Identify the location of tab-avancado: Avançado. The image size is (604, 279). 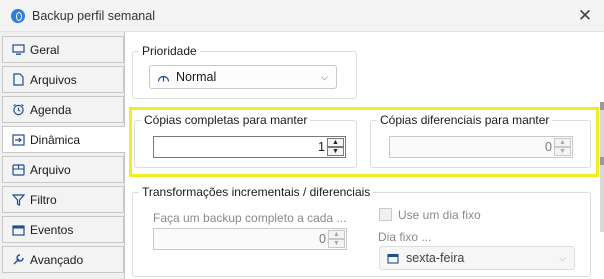
(63, 259).